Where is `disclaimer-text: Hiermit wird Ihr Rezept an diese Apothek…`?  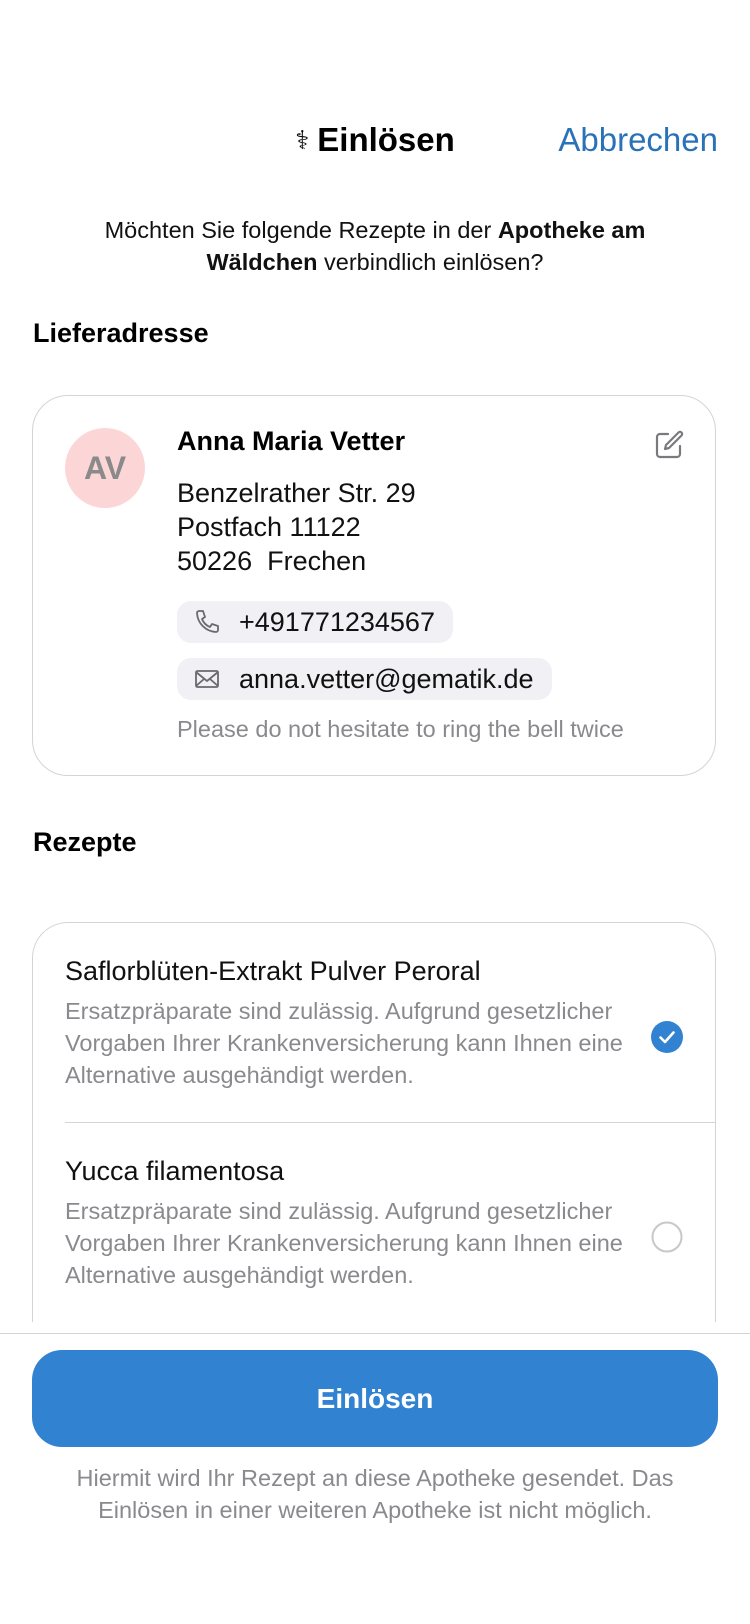
disclaimer-text: Hiermit wird Ihr Rezept an diese Apothek… is located at coordinates (375, 1494).